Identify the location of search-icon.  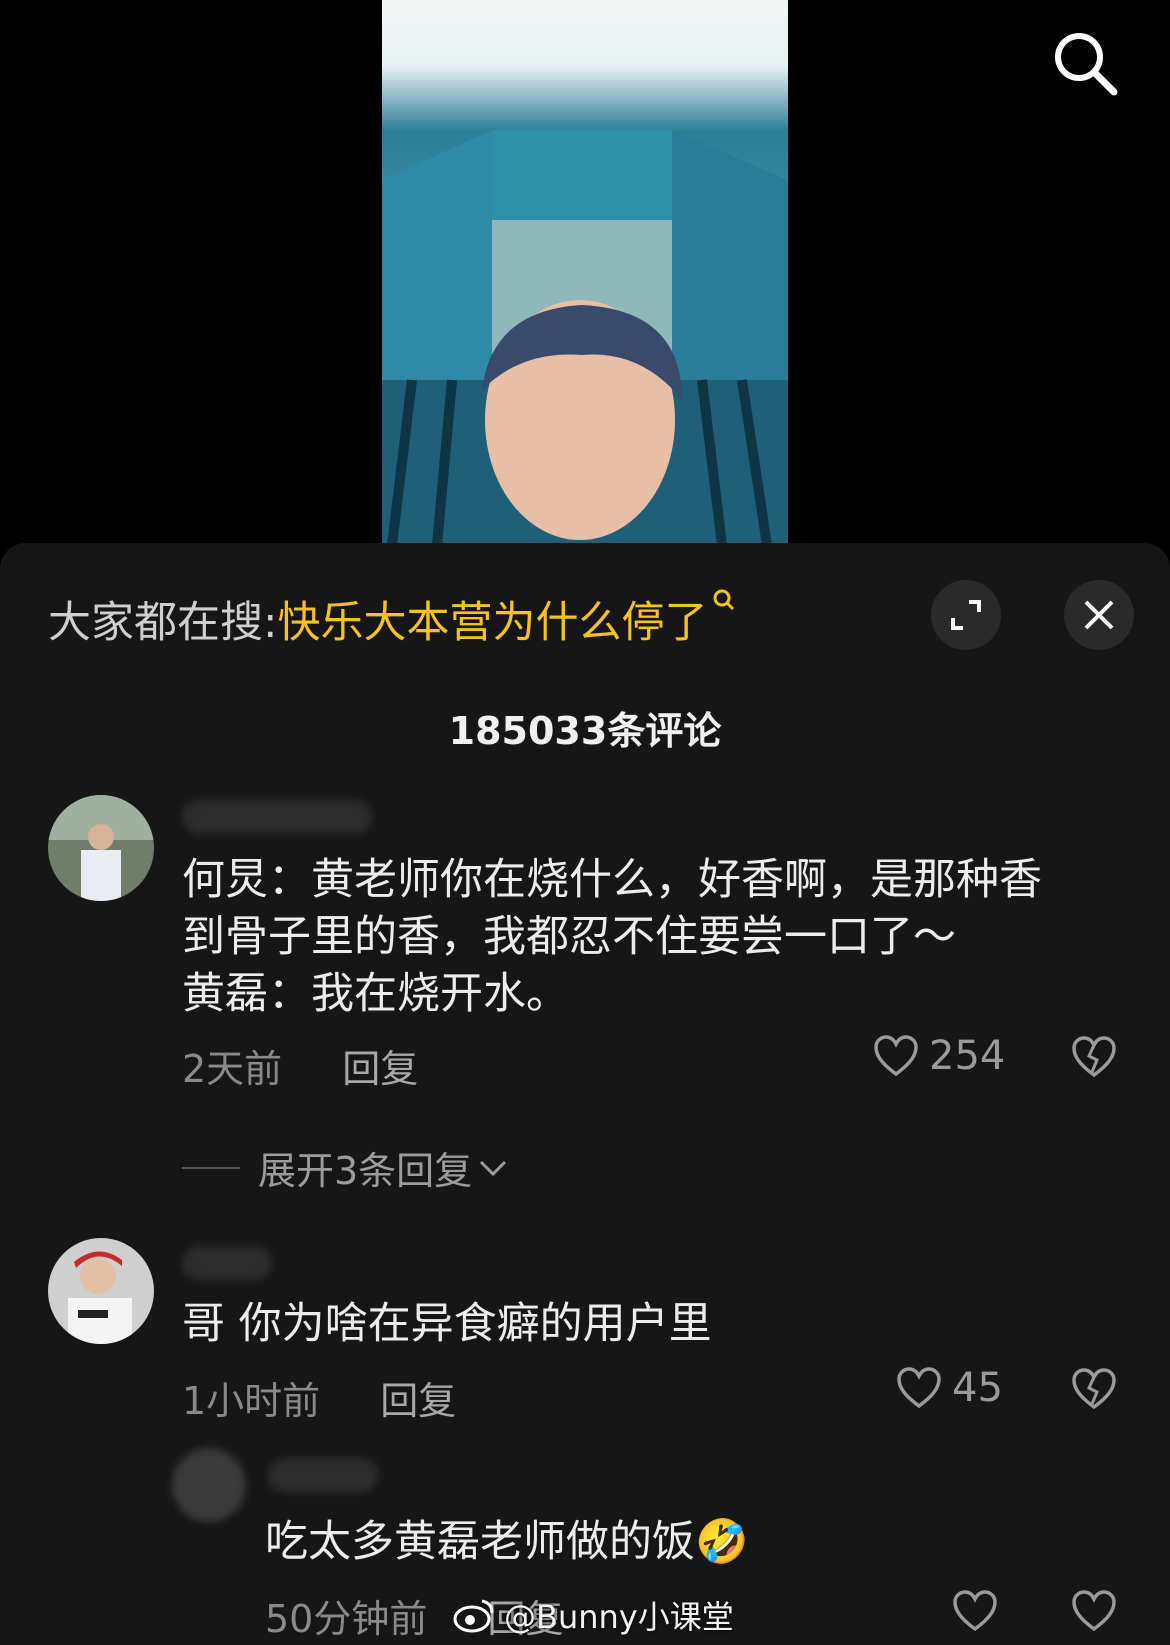
(1085, 63).